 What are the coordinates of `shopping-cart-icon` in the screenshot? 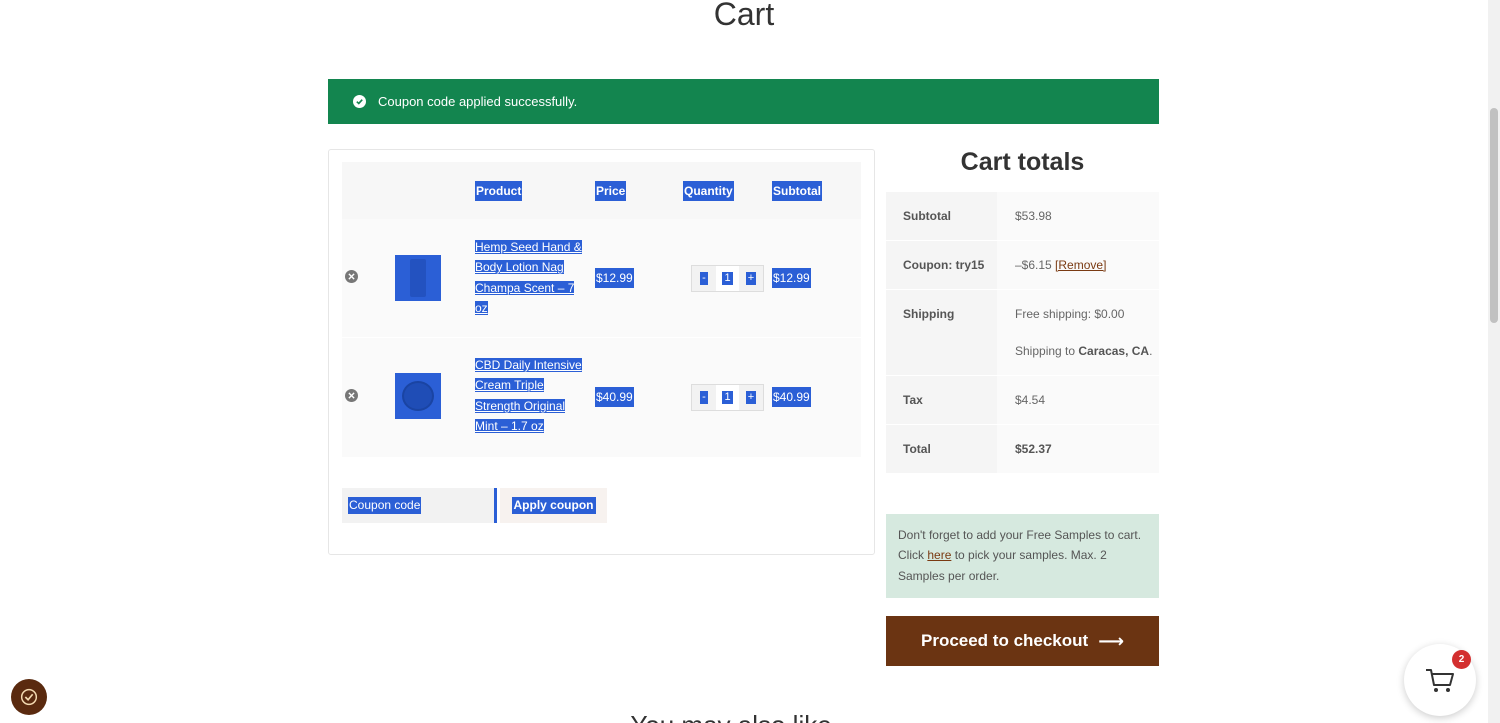 It's located at (1440, 680).